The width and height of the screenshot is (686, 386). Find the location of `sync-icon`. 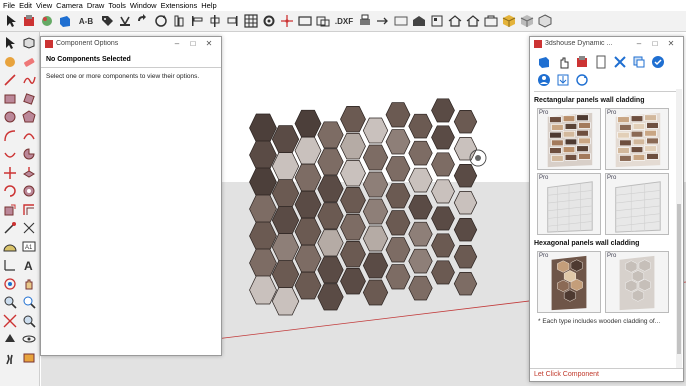

sync-icon is located at coordinates (582, 80).